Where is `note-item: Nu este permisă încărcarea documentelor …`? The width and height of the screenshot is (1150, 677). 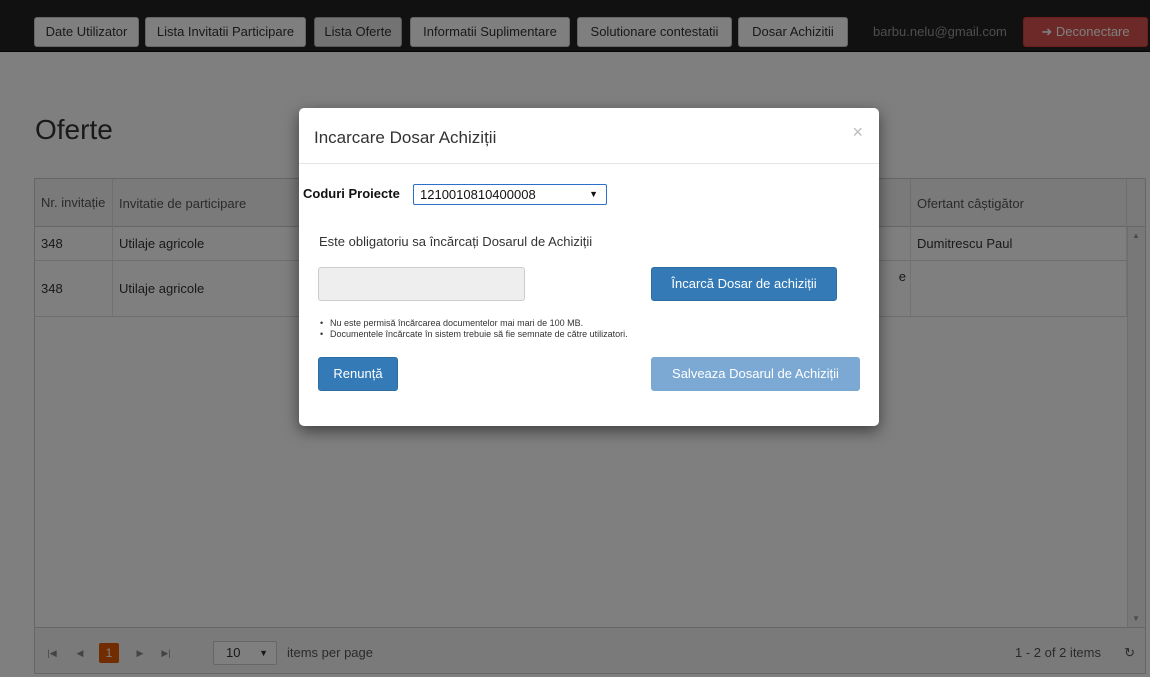
note-item: Nu este permisă încărcarea documentelor … is located at coordinates (473, 323).